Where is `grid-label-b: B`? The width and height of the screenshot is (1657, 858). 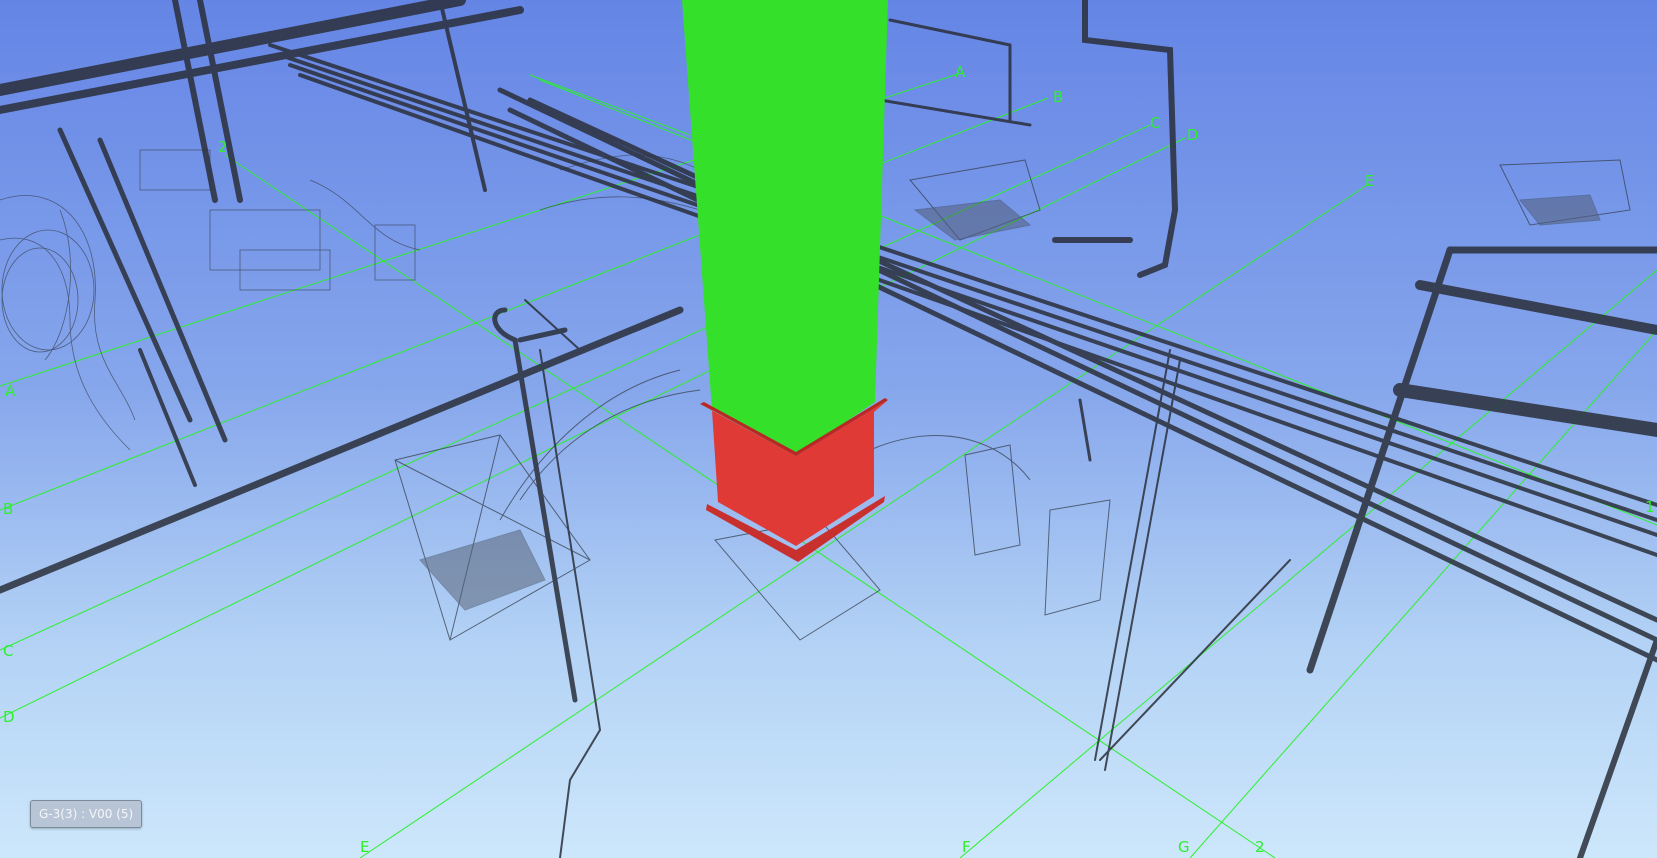
grid-label-b: B is located at coordinates (1058, 97).